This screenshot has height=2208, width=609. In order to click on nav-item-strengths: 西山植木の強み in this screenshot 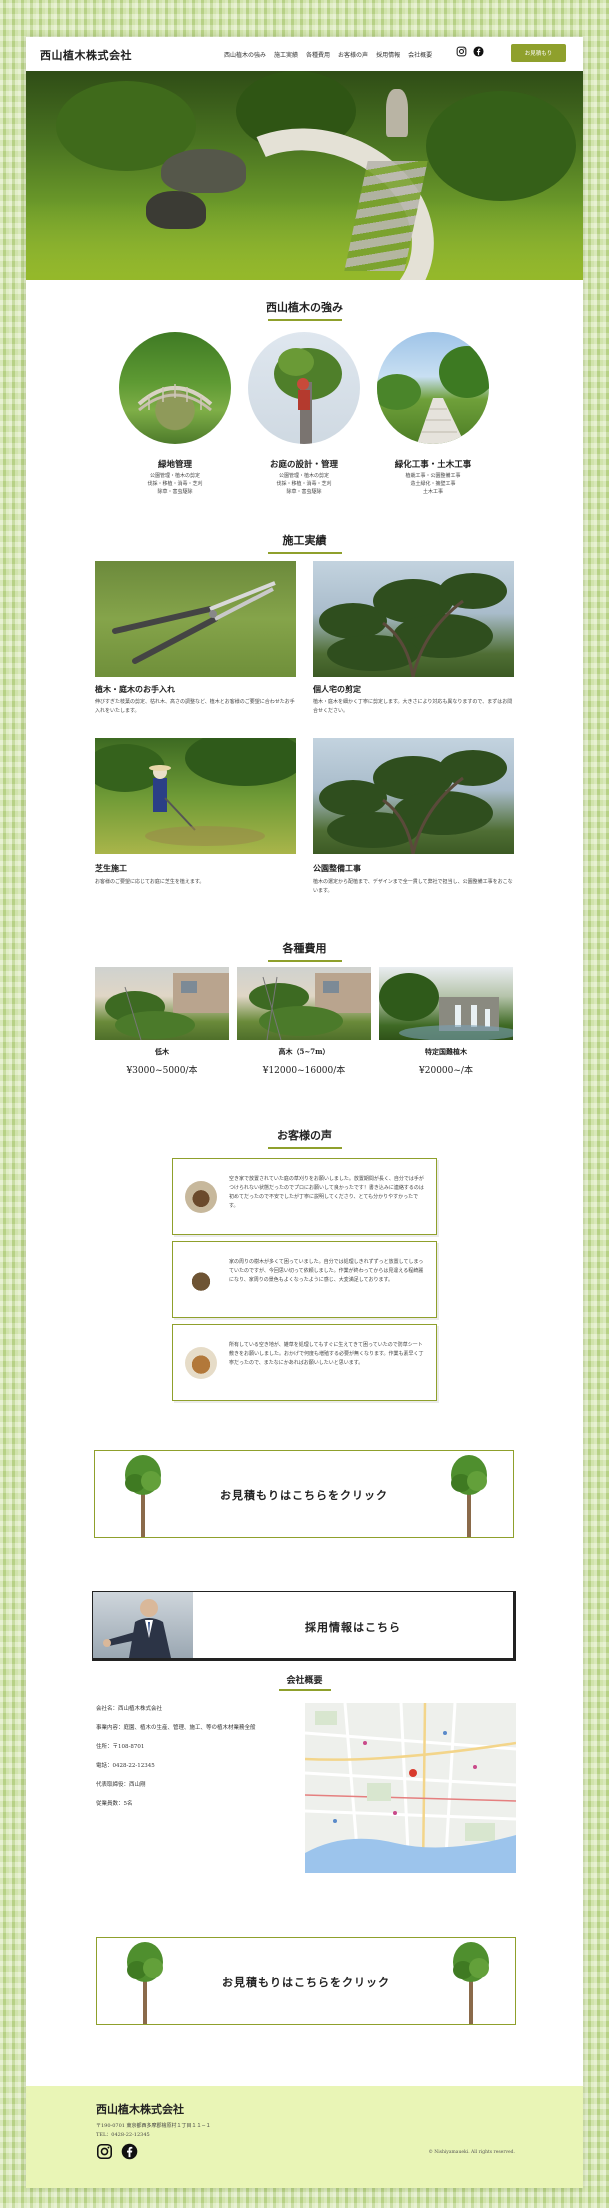, I will do `click(245, 54)`.